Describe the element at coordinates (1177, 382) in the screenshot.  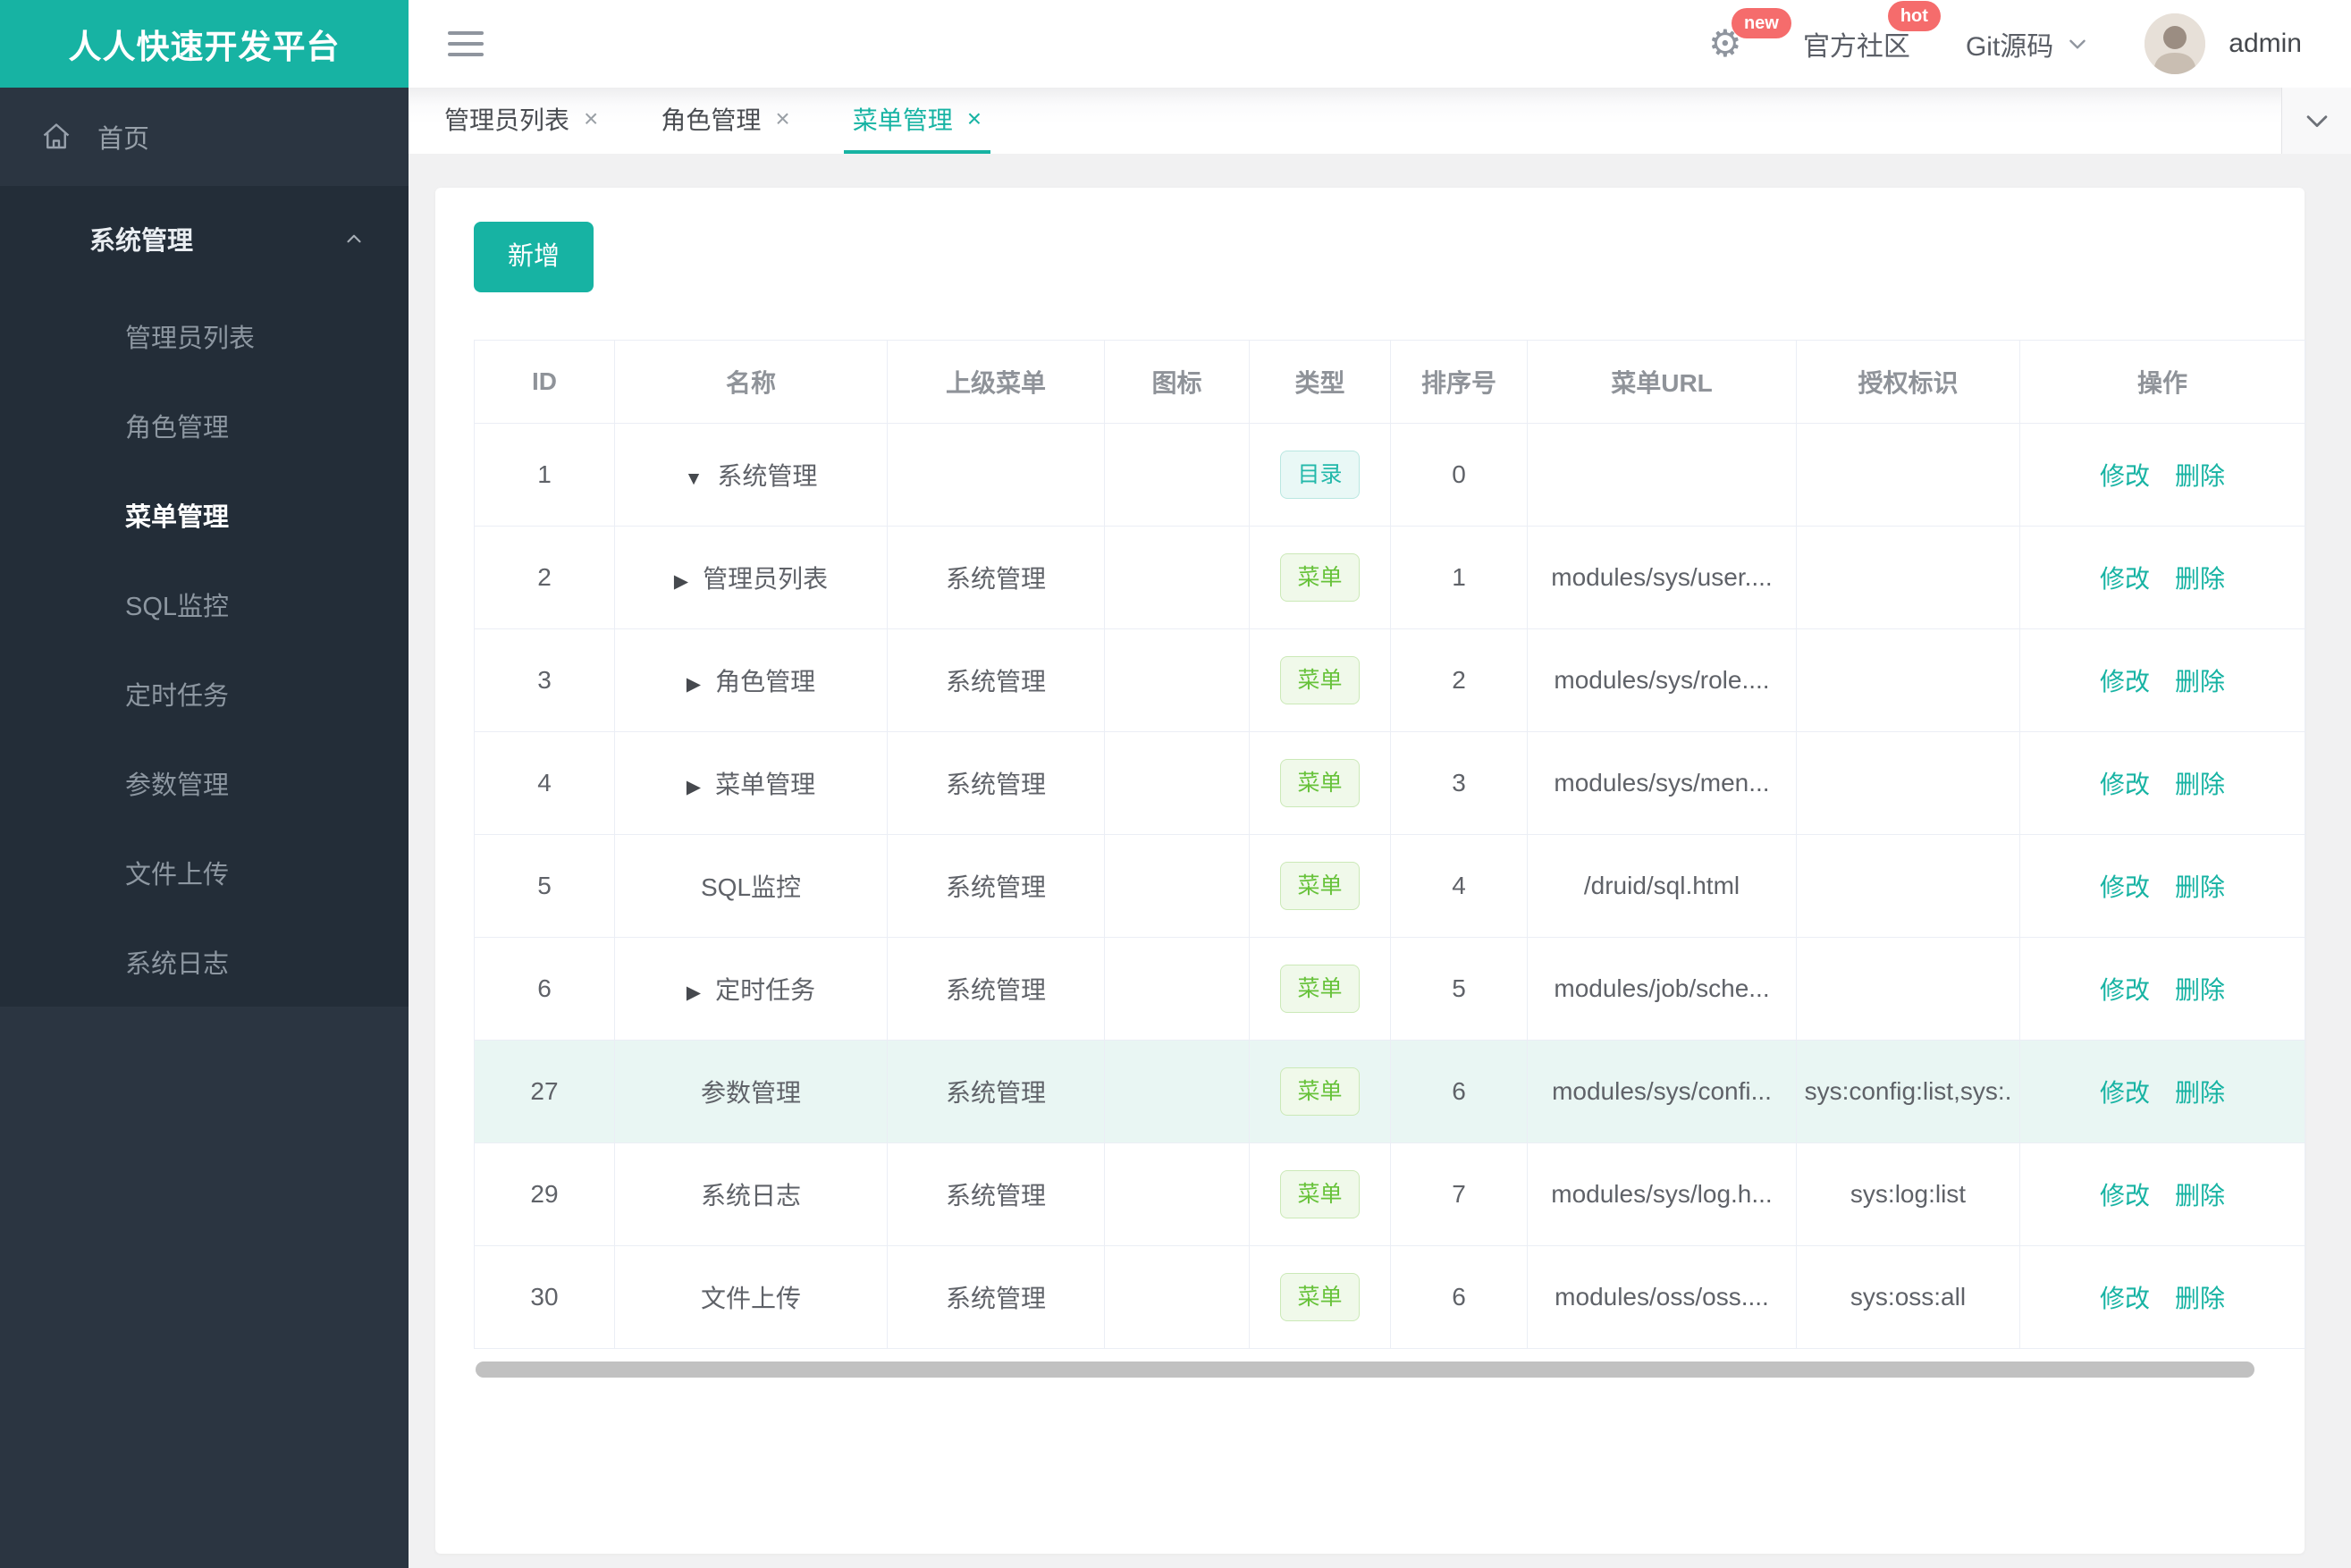
I see `column-header: 图标` at that location.